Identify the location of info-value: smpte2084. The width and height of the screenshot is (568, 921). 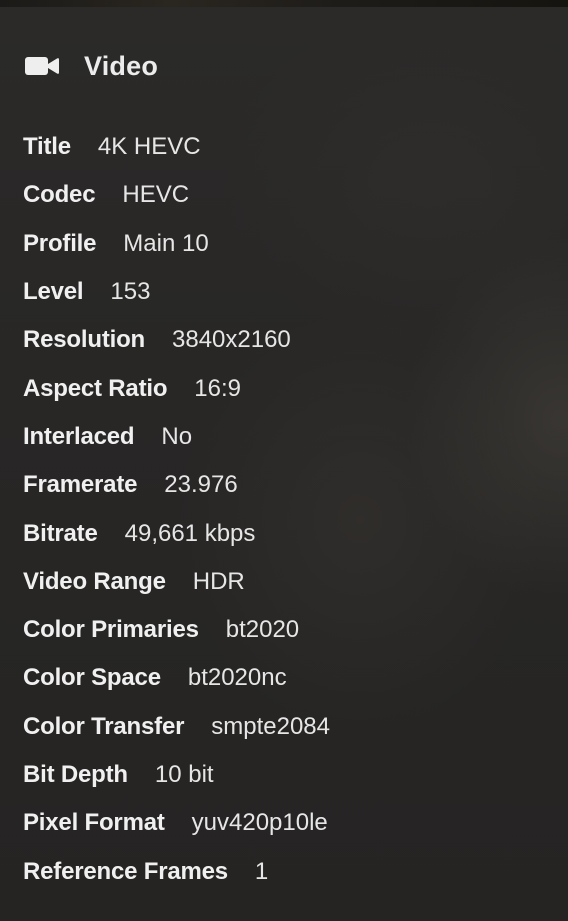
(270, 726).